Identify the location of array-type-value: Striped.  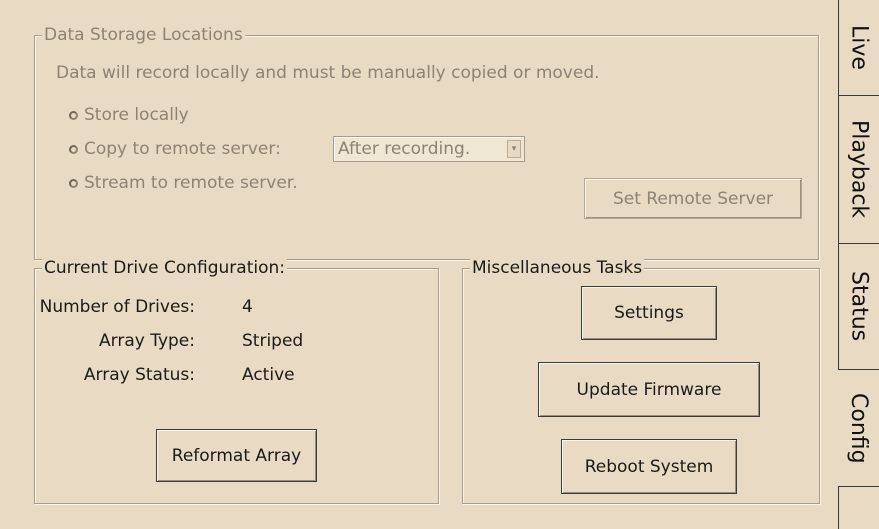
(273, 341).